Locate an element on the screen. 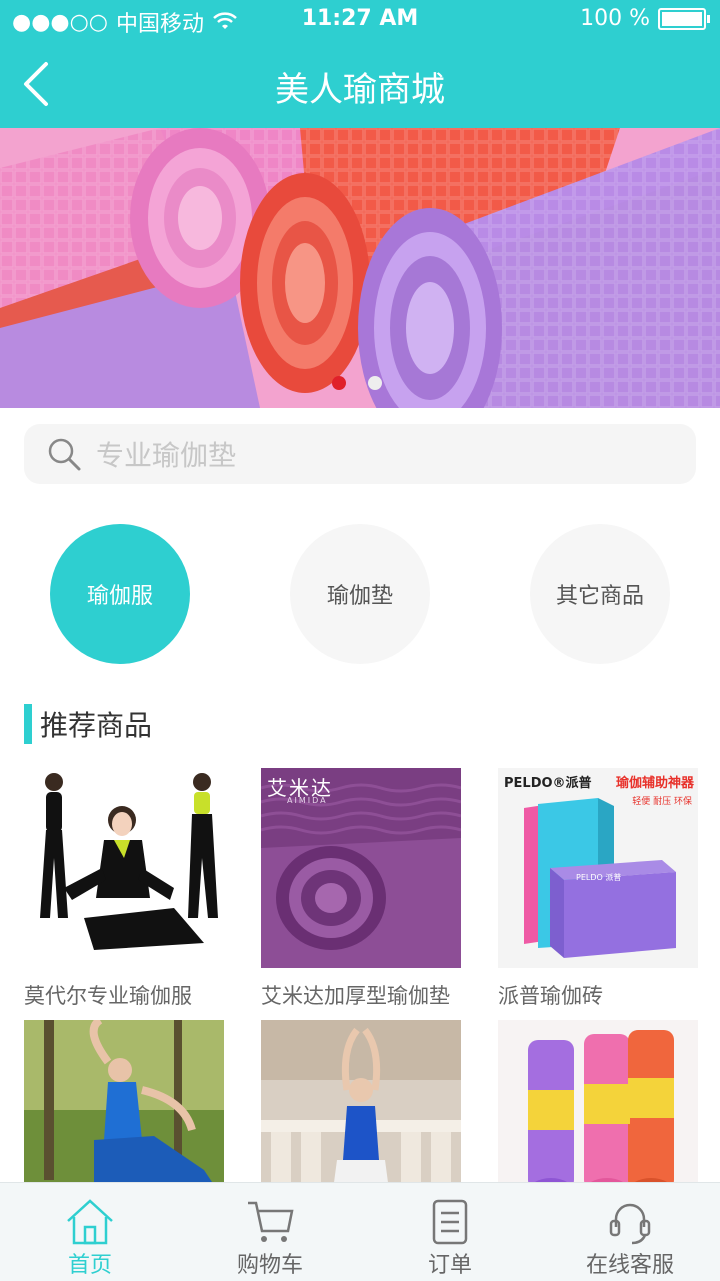  search-icon is located at coordinates (64, 454).